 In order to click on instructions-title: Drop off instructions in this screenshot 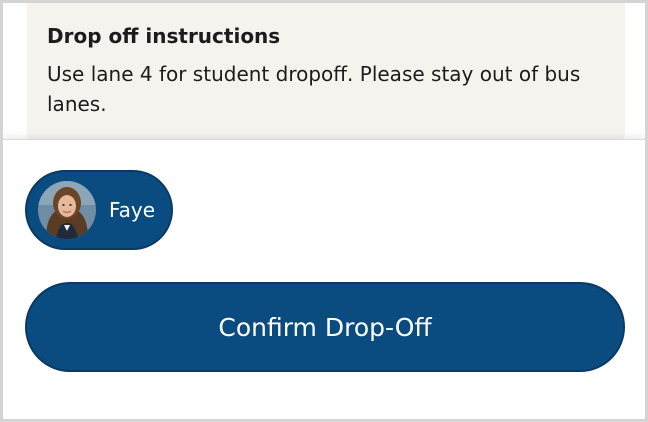, I will do `click(164, 36)`.